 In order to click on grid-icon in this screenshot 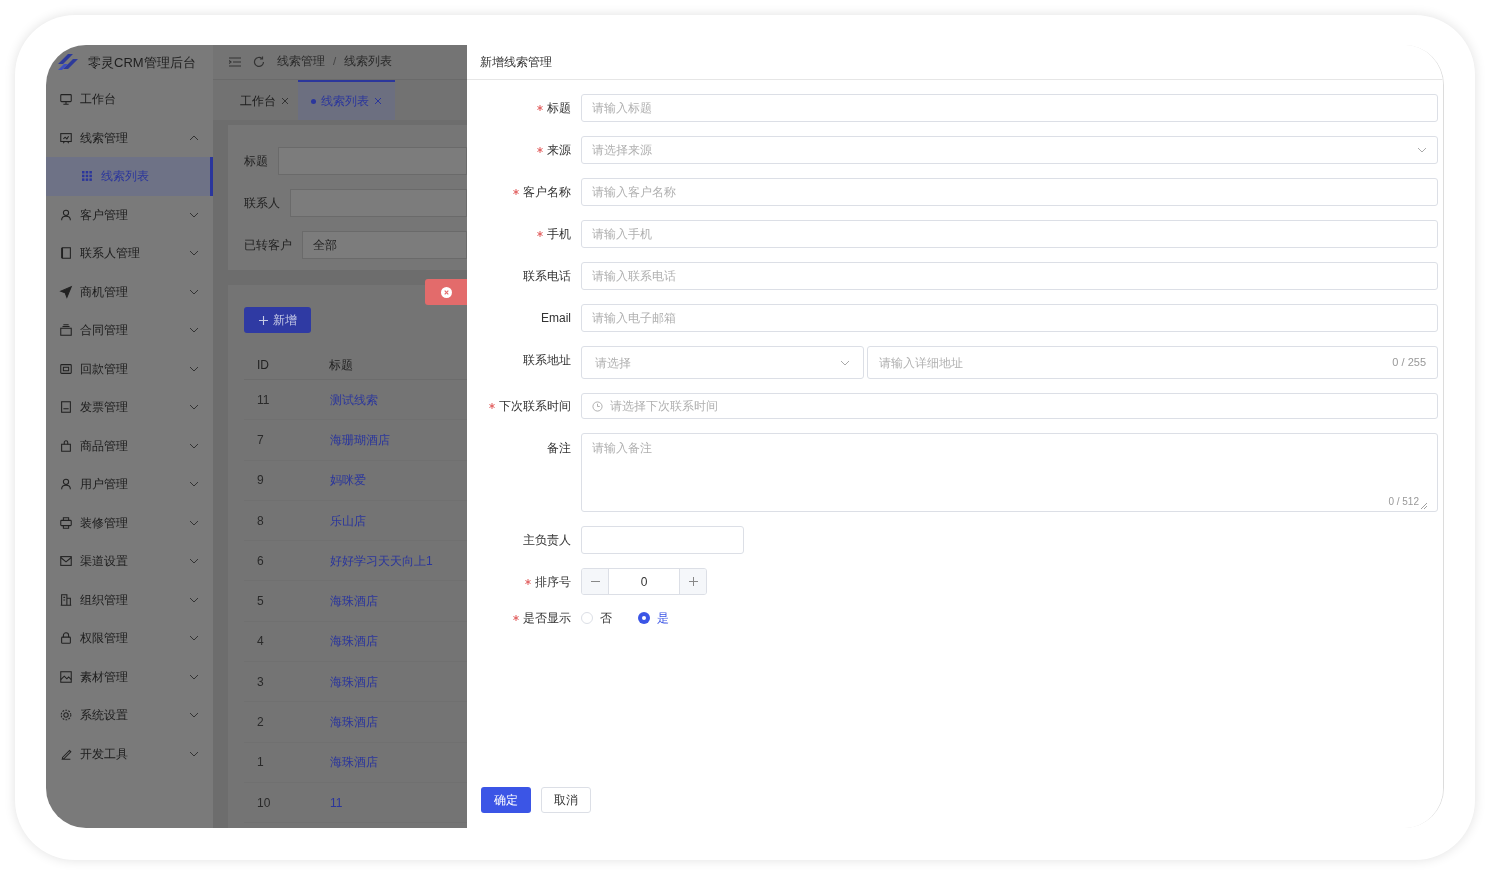, I will do `click(87, 176)`.